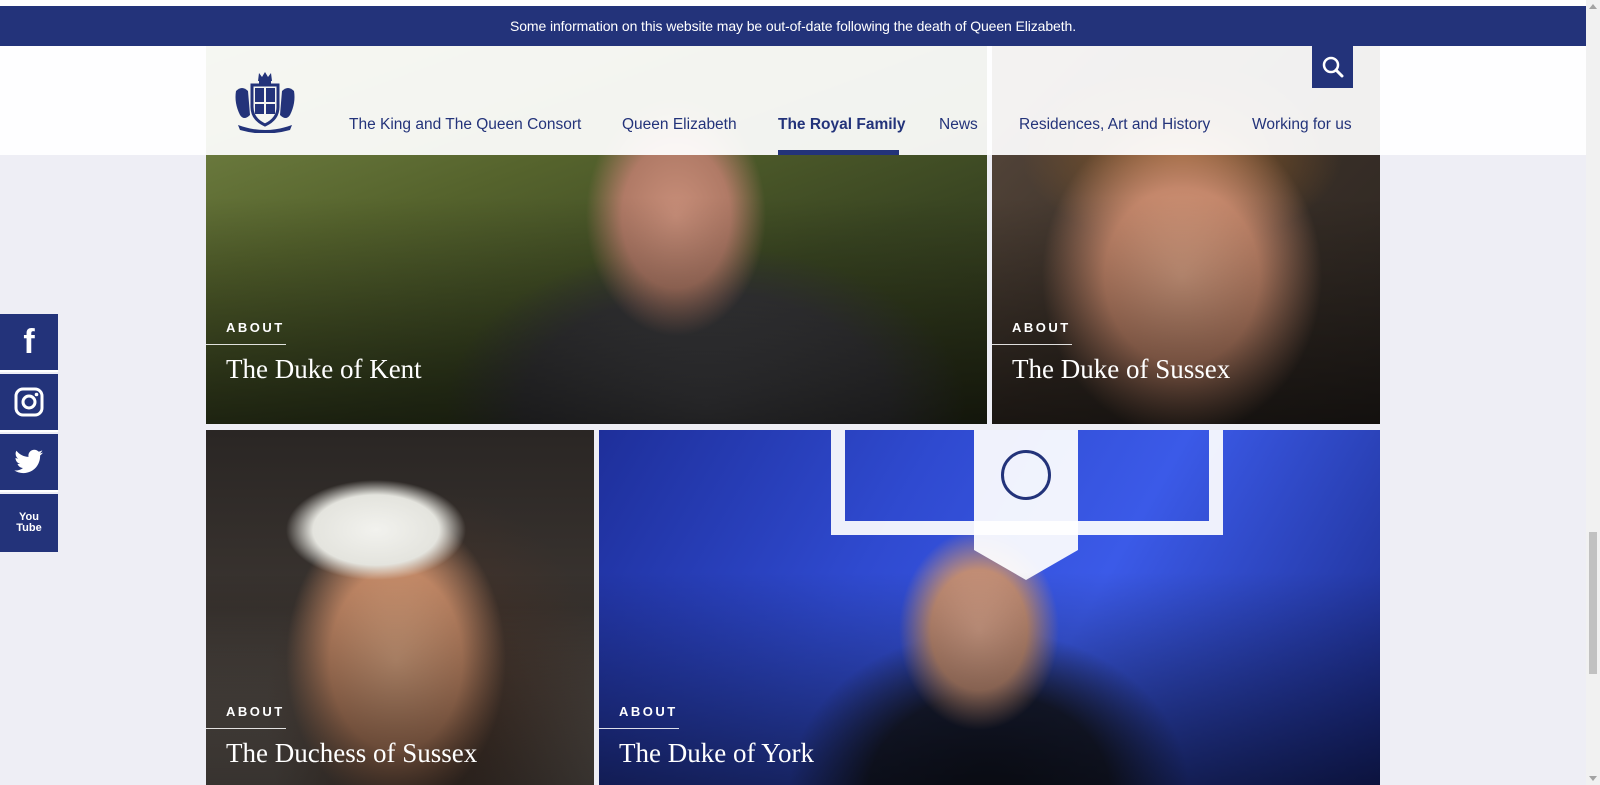 The width and height of the screenshot is (1600, 785). I want to click on twitter-icon, so click(28, 461).